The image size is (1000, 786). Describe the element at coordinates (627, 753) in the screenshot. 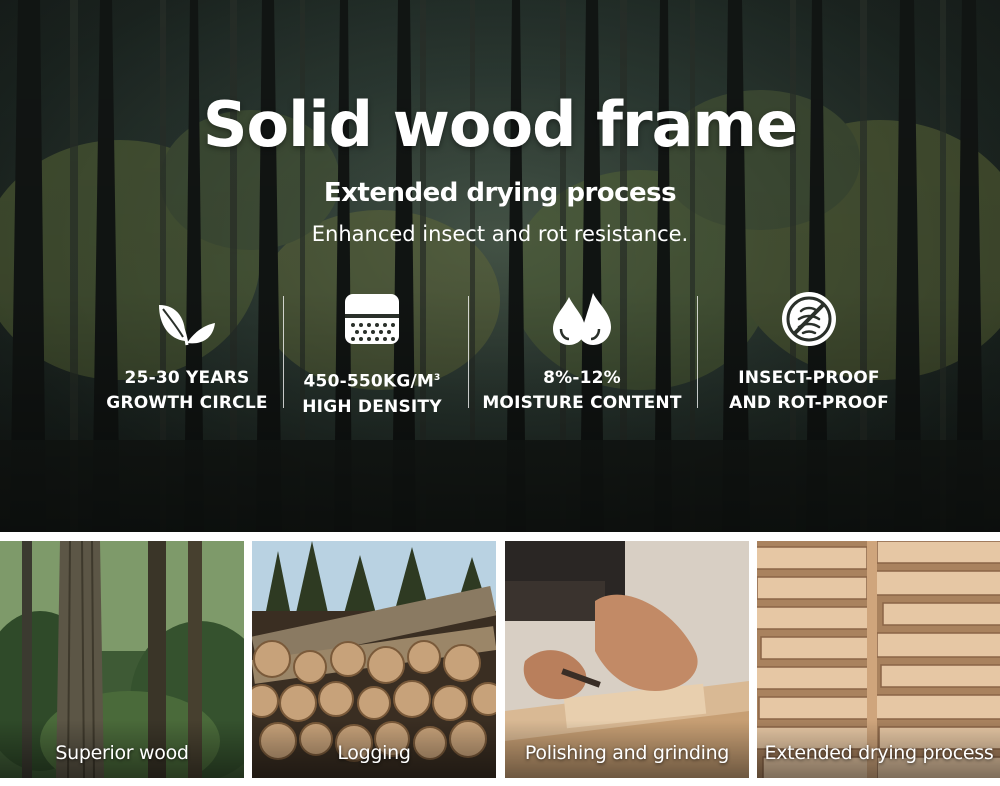

I see `tile-caption: Polishing and grinding` at that location.